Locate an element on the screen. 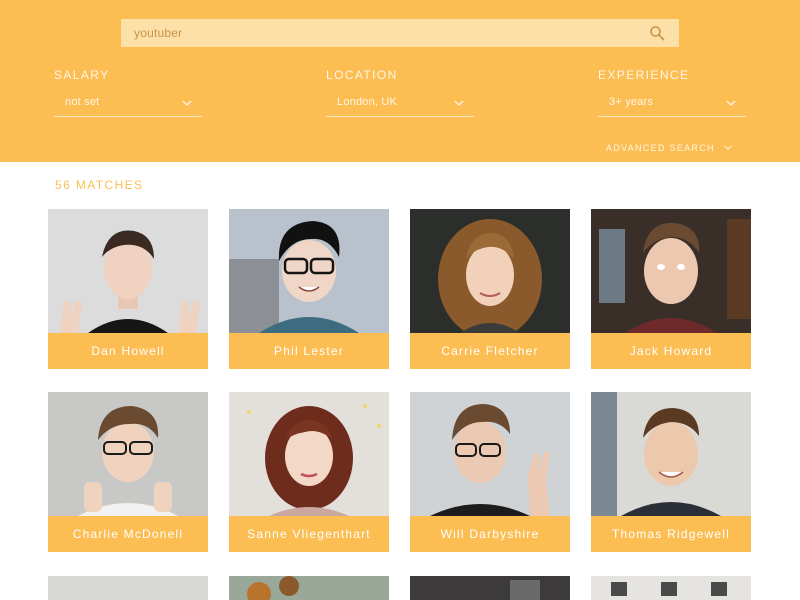 The image size is (800, 600). profile-name: Will Darbyshire is located at coordinates (490, 534).